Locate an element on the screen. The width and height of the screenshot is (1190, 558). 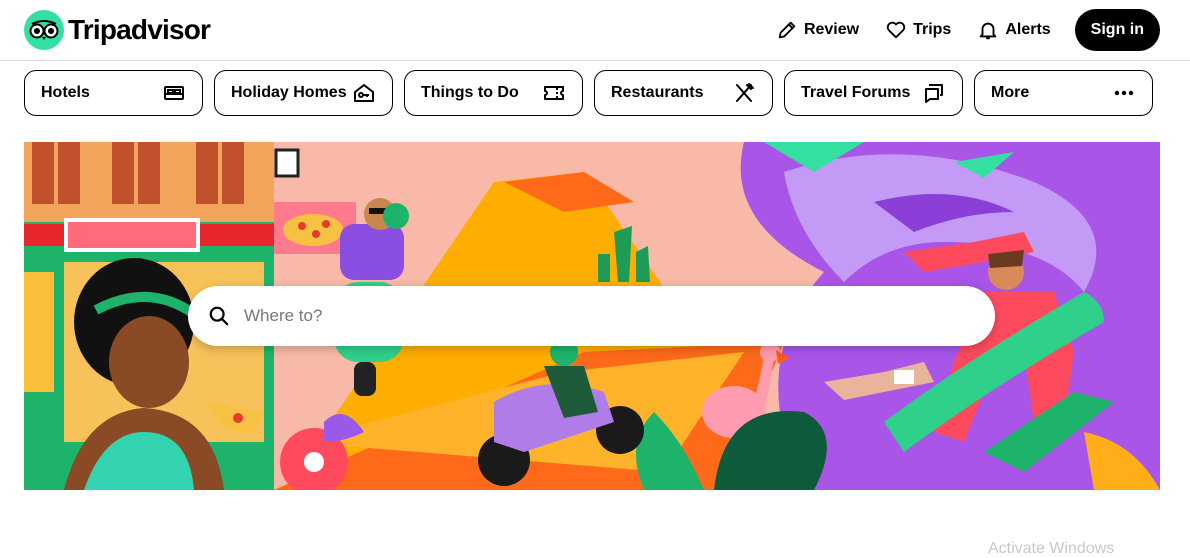
category-label: Restaurants is located at coordinates (657, 92).